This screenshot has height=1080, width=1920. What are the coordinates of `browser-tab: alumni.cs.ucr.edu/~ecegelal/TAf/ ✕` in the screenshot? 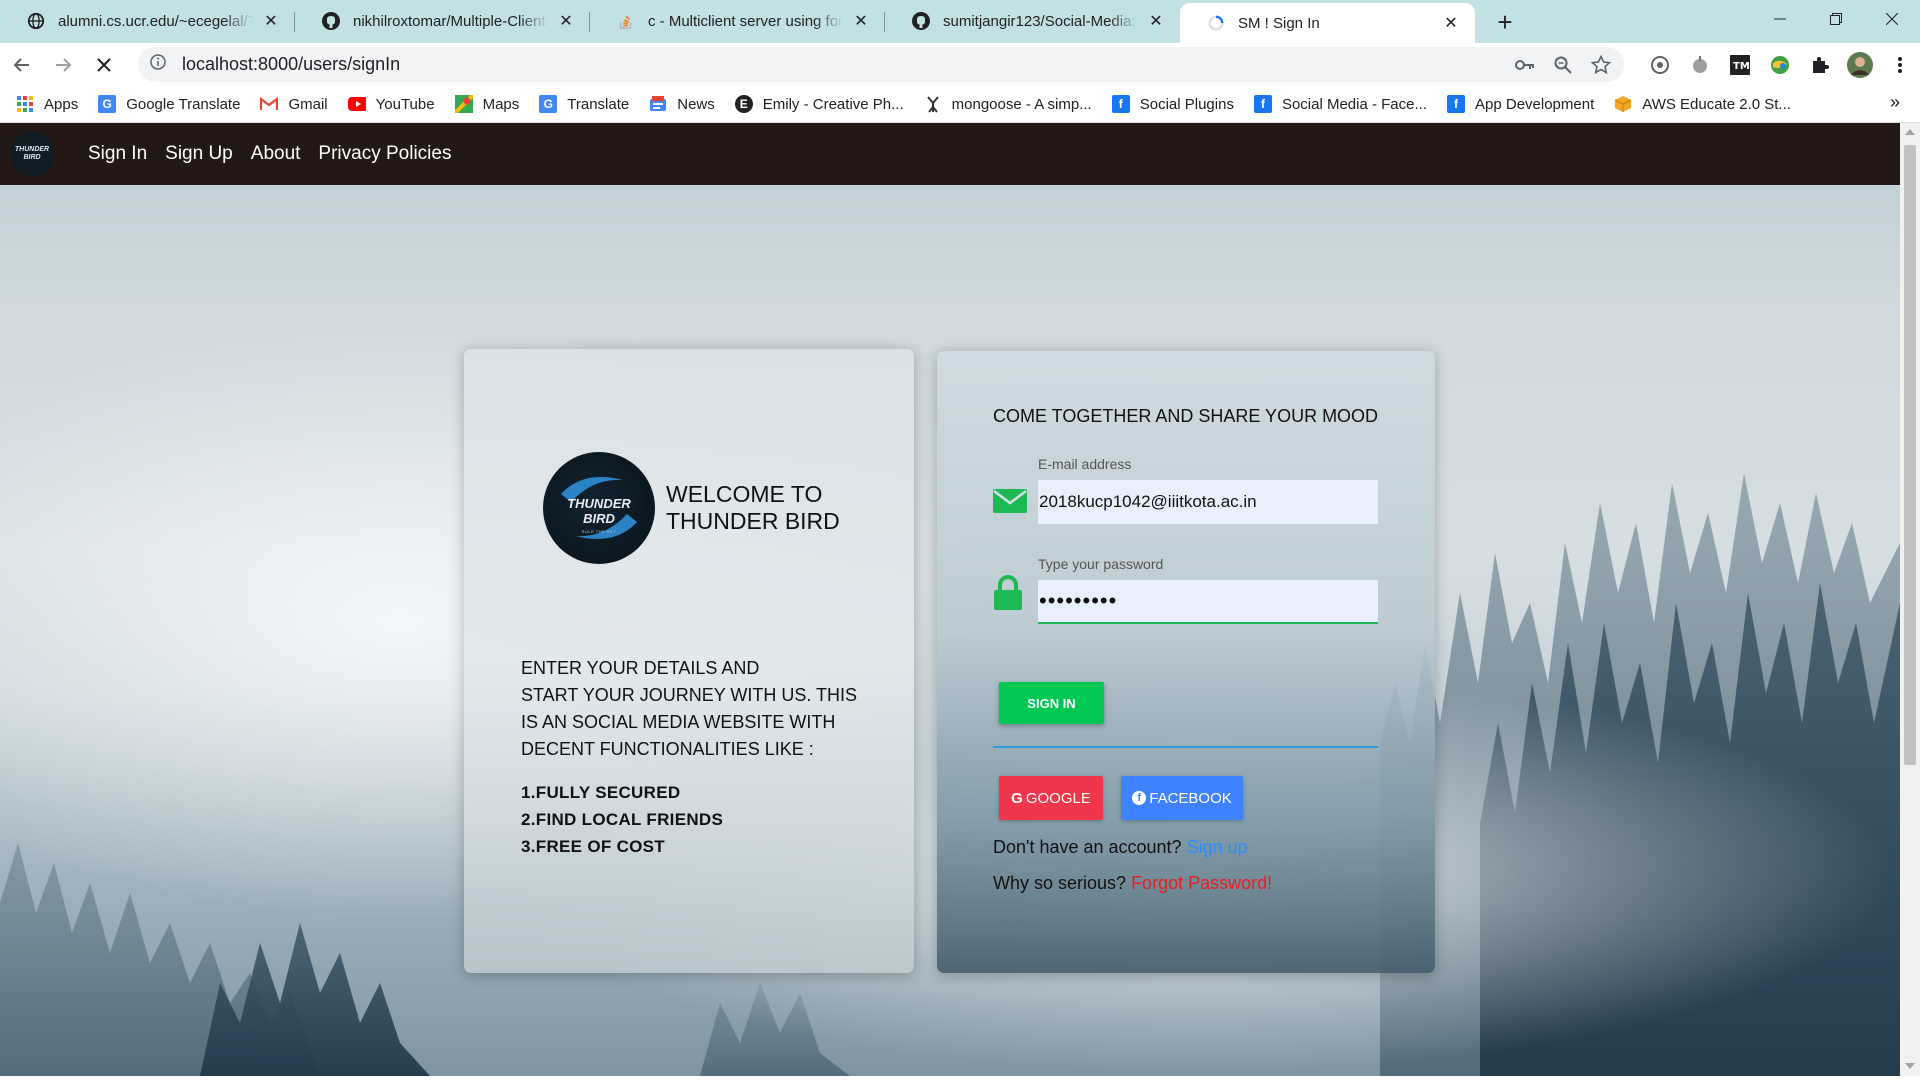 It's located at (147, 21).